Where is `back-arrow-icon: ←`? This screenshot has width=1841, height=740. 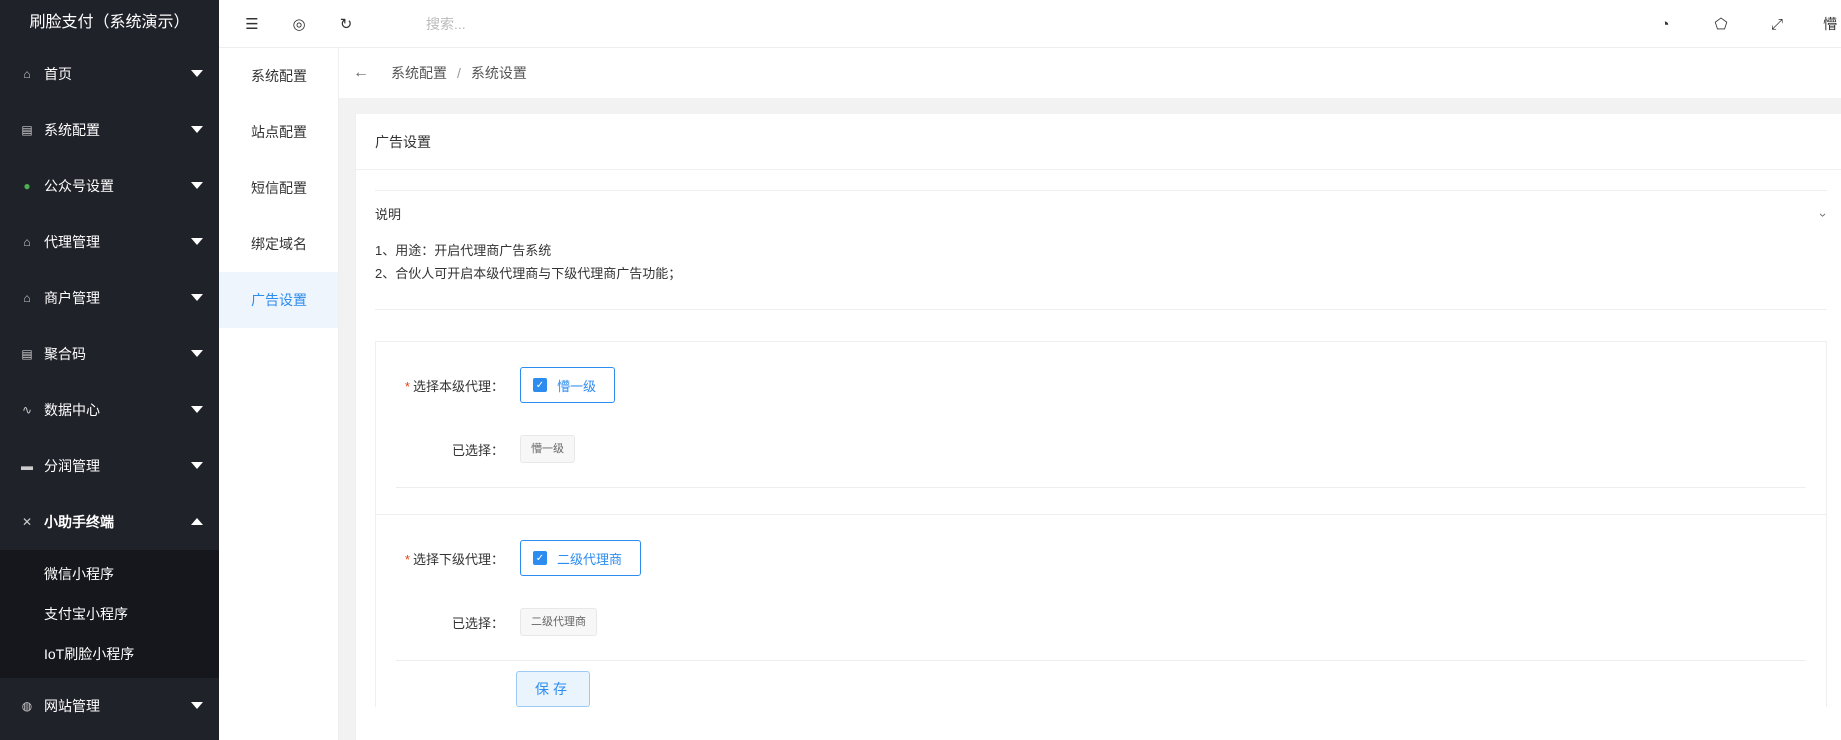
back-arrow-icon: ← is located at coordinates (361, 73).